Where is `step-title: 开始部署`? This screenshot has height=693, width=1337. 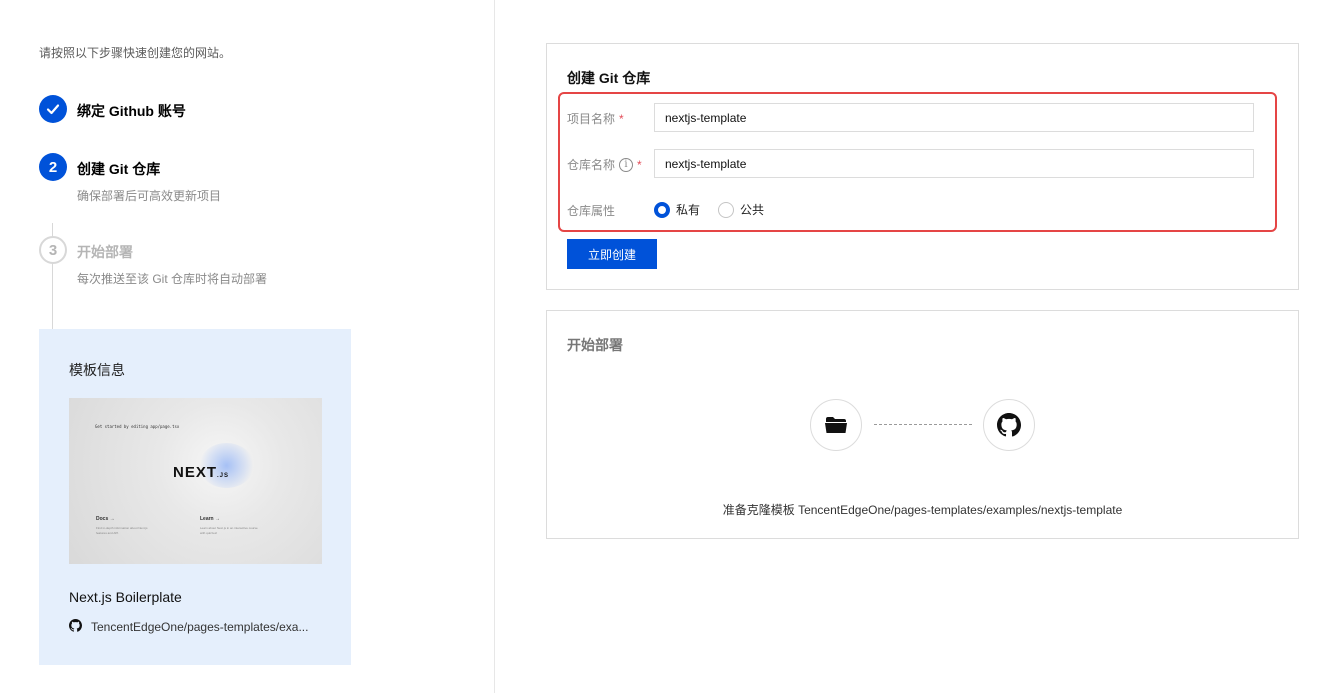
step-title: 开始部署 is located at coordinates (105, 252).